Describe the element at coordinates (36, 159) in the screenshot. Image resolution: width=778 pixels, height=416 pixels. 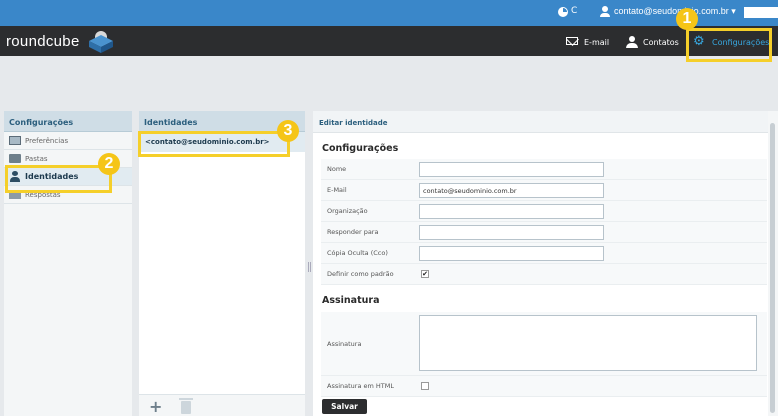
I see `sidebar-item-label: Pastas` at that location.